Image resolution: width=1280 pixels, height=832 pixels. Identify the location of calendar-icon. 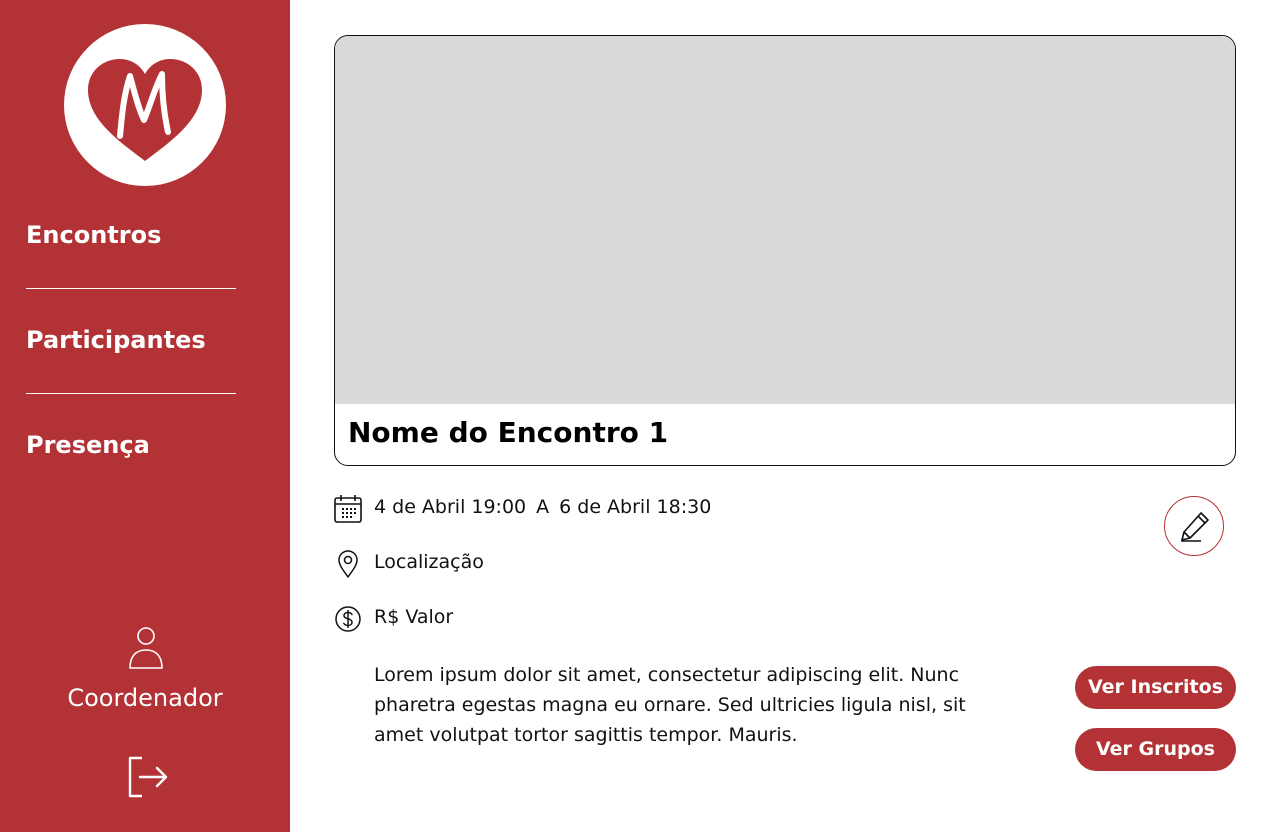
(348, 509).